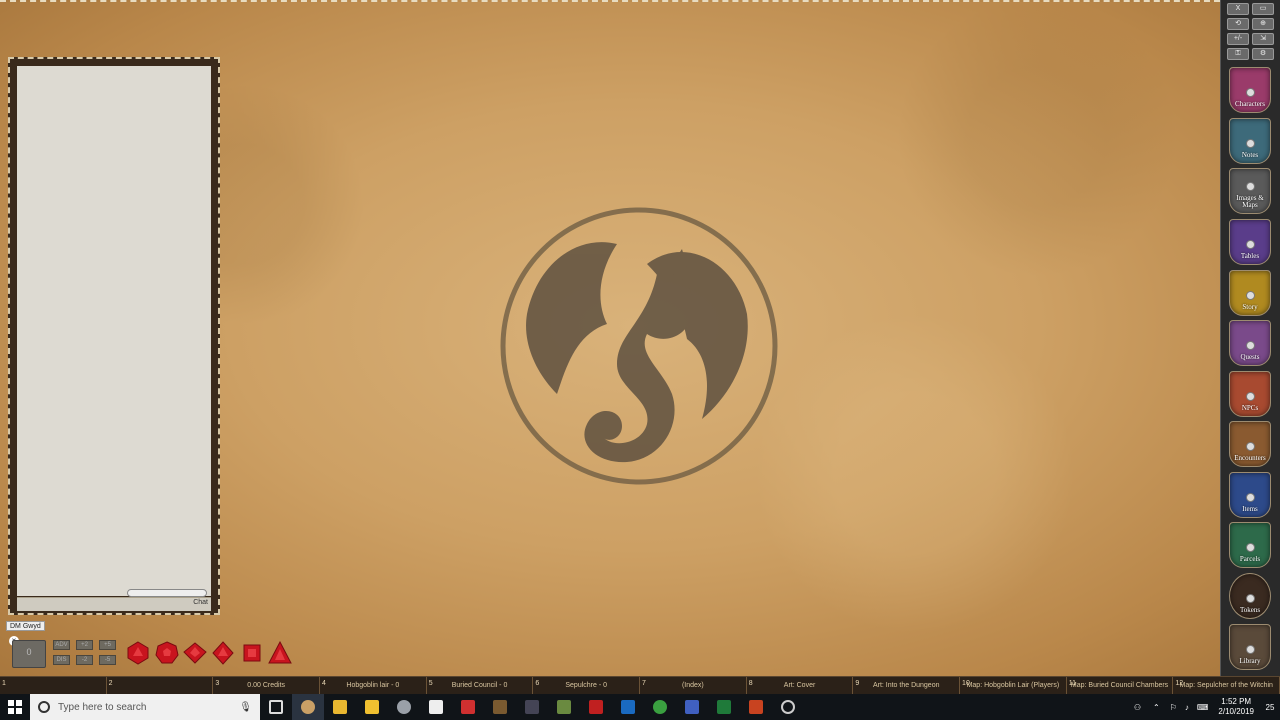 The width and height of the screenshot is (1280, 720). I want to click on document-icon, so click(436, 707).